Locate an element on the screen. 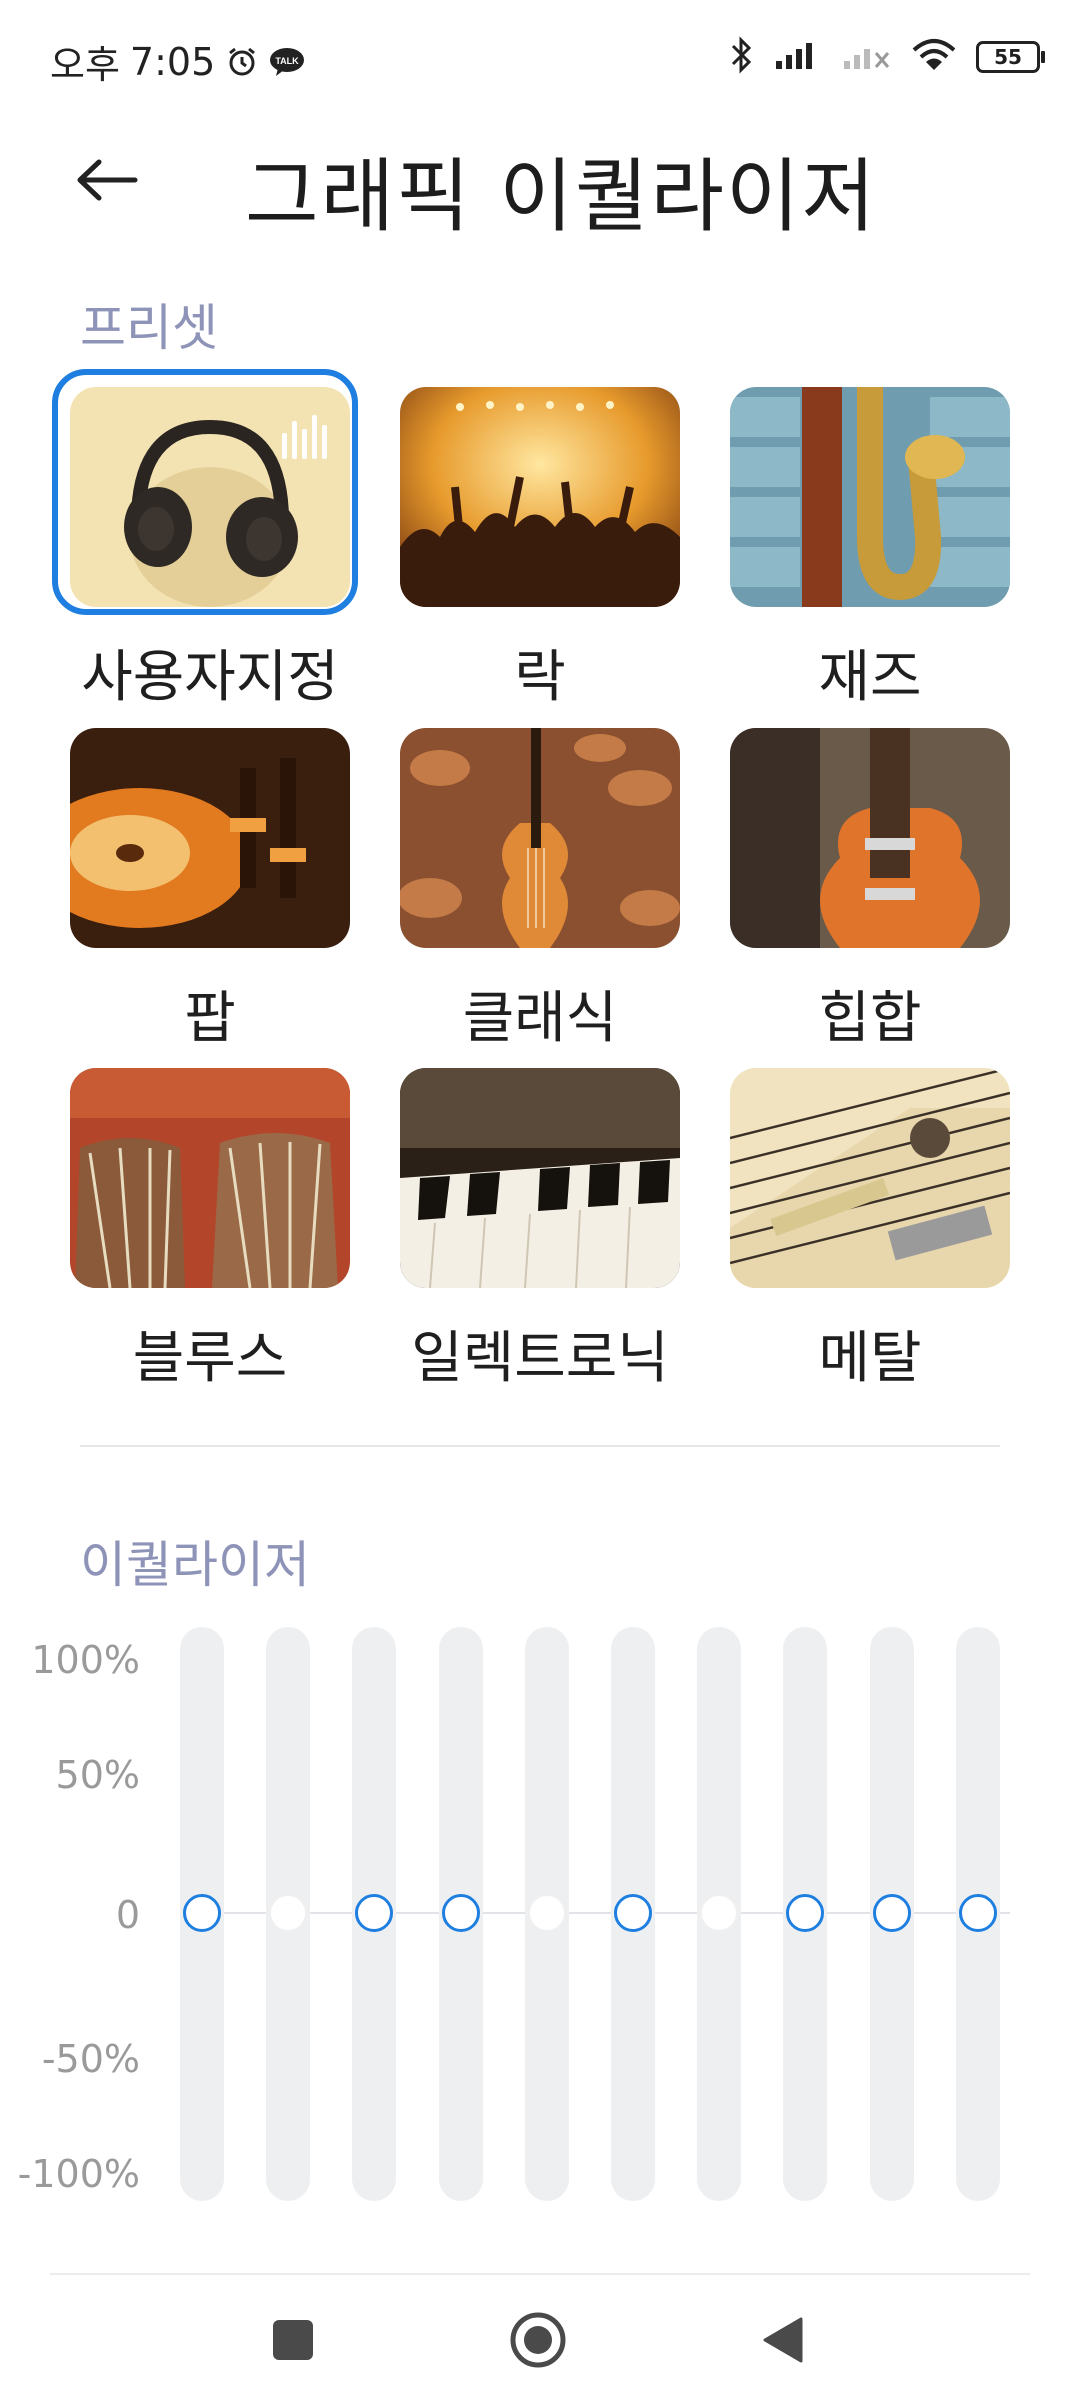 The width and height of the screenshot is (1080, 2400). arrow-left-icon is located at coordinates (107, 180).